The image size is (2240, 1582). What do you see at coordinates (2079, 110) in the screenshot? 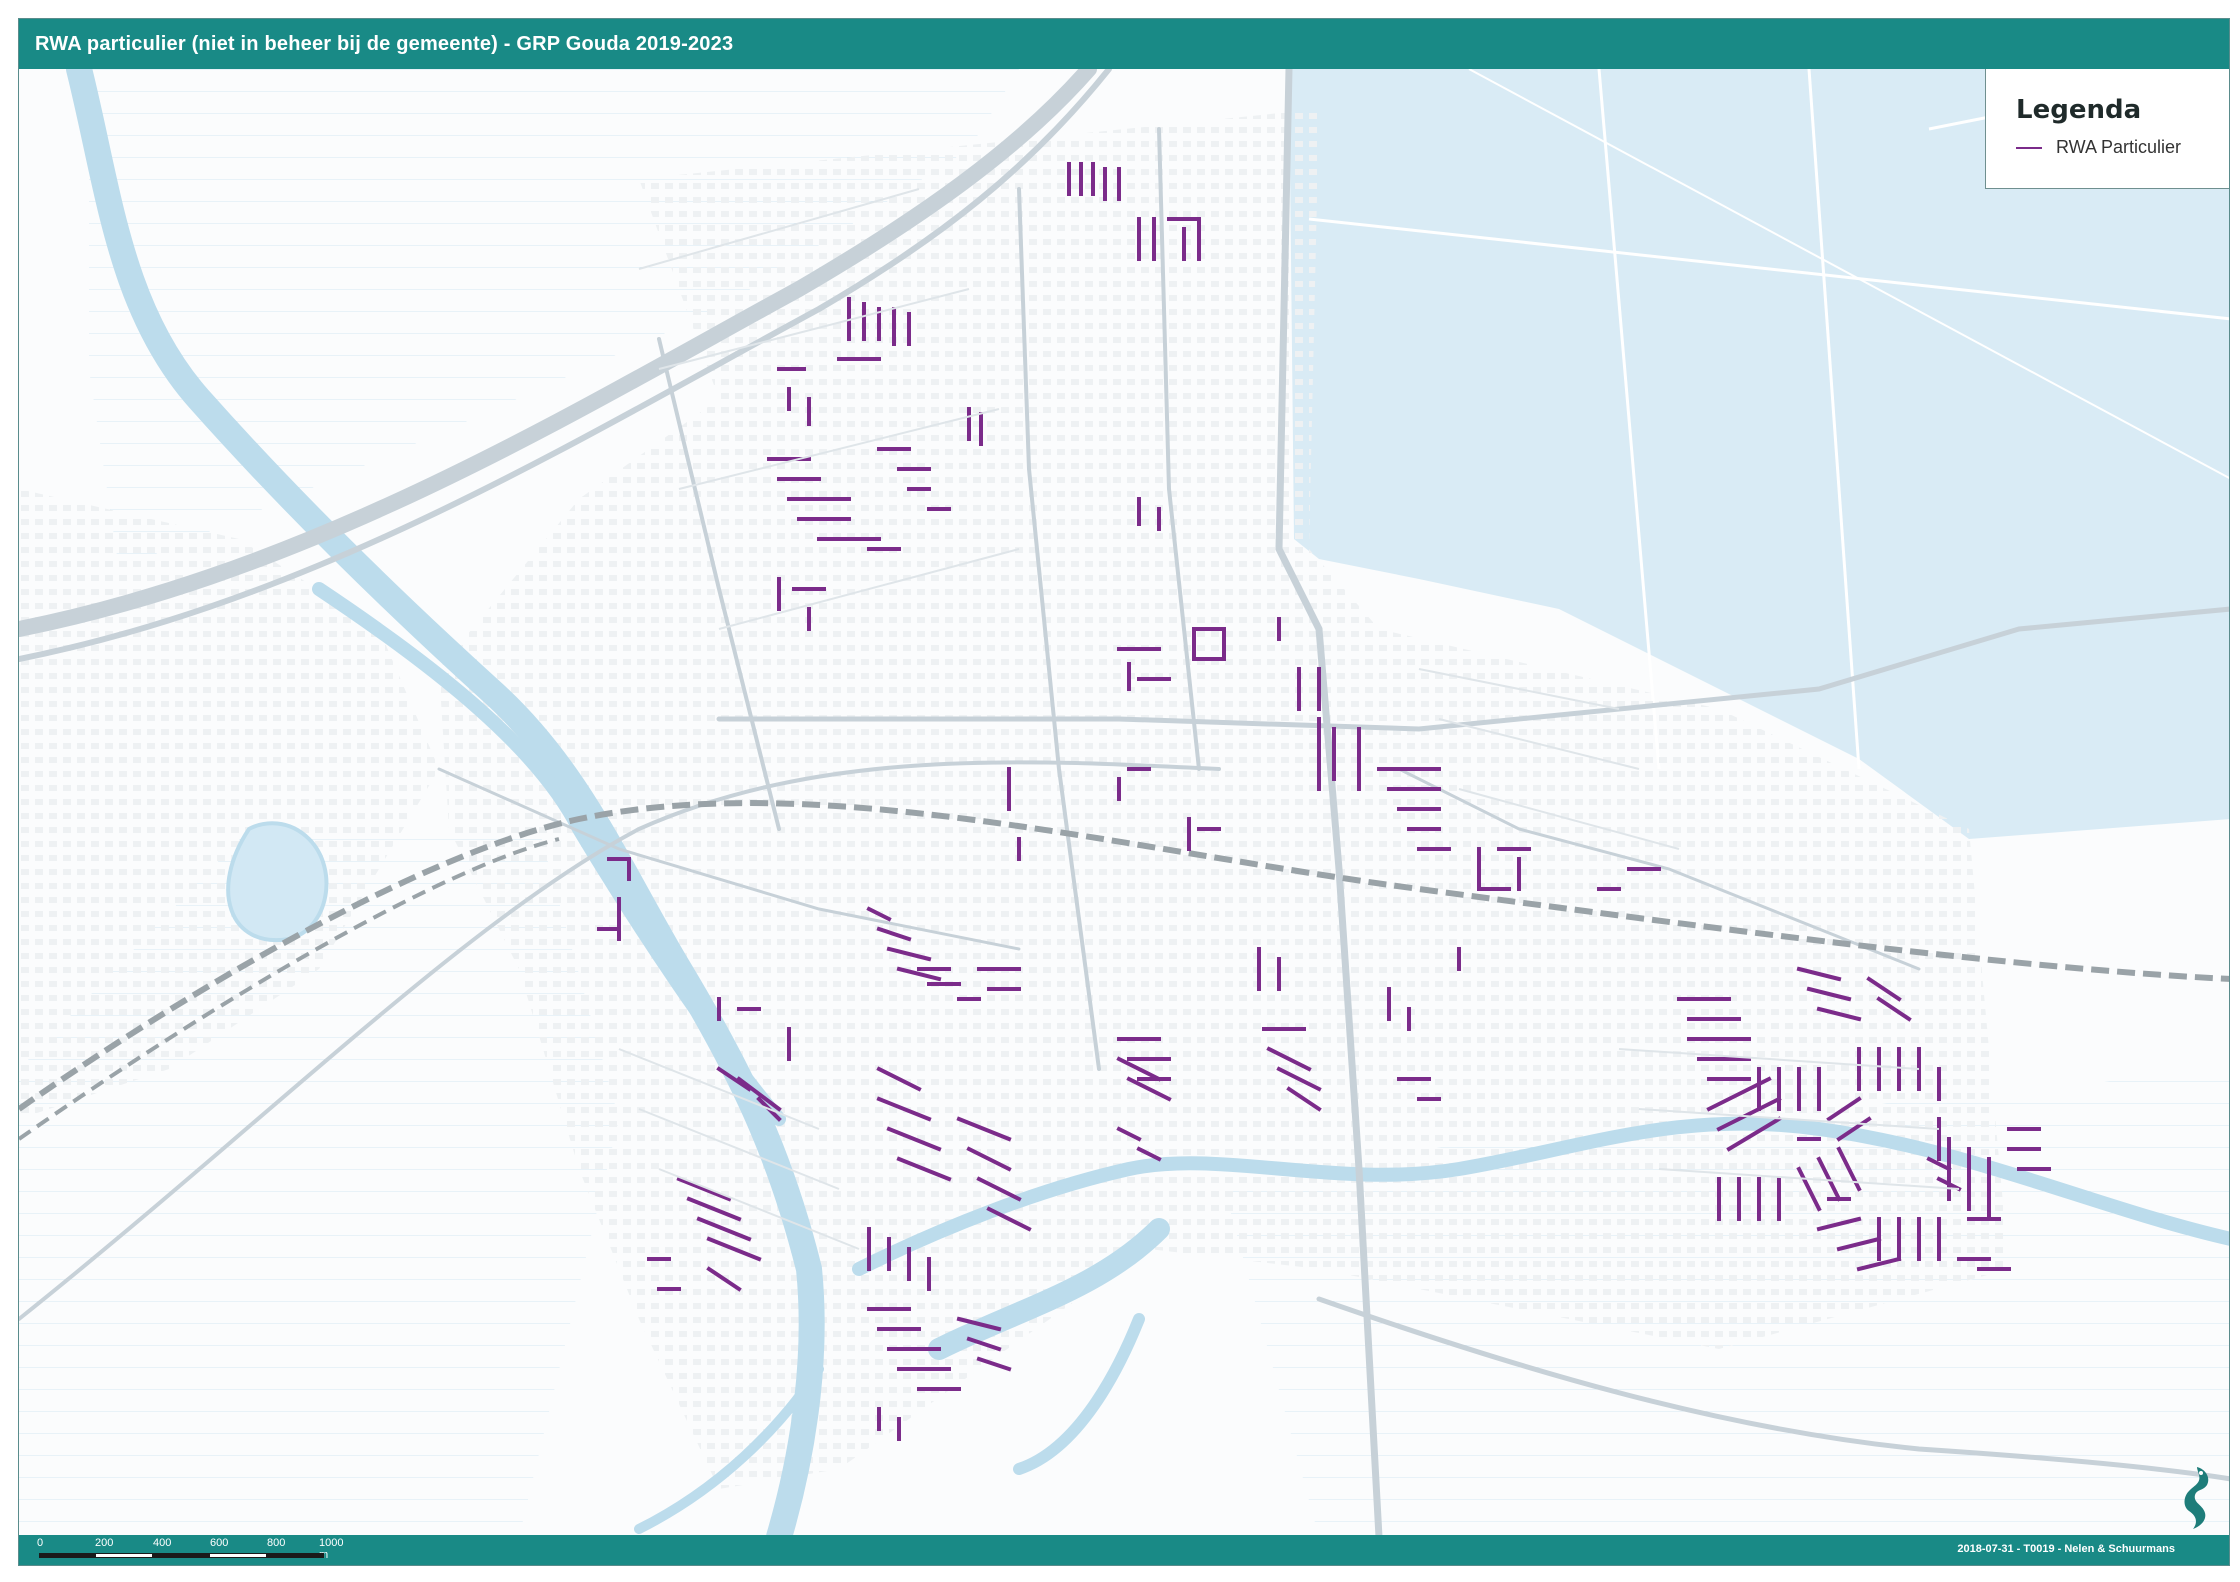
I see `legend-title: Legenda` at bounding box center [2079, 110].